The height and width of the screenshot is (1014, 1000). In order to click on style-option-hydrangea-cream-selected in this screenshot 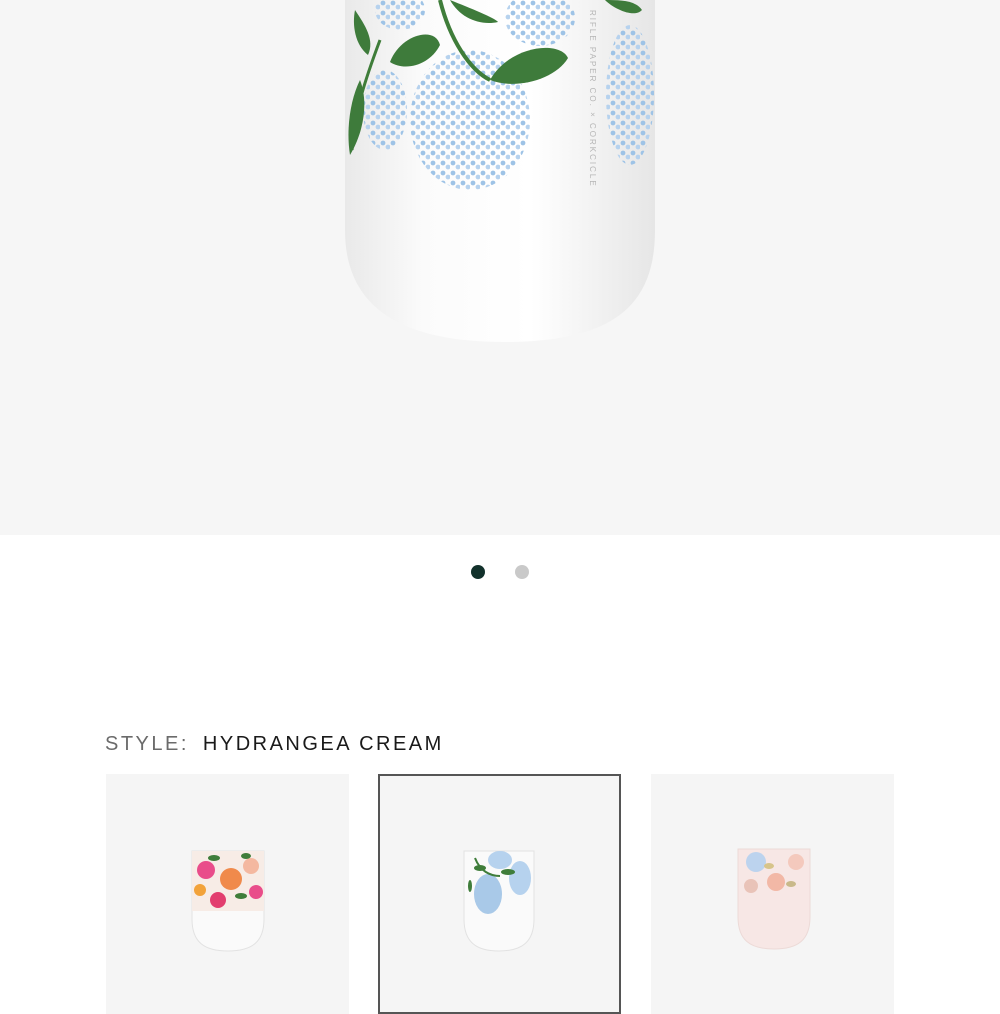, I will do `click(499, 894)`.